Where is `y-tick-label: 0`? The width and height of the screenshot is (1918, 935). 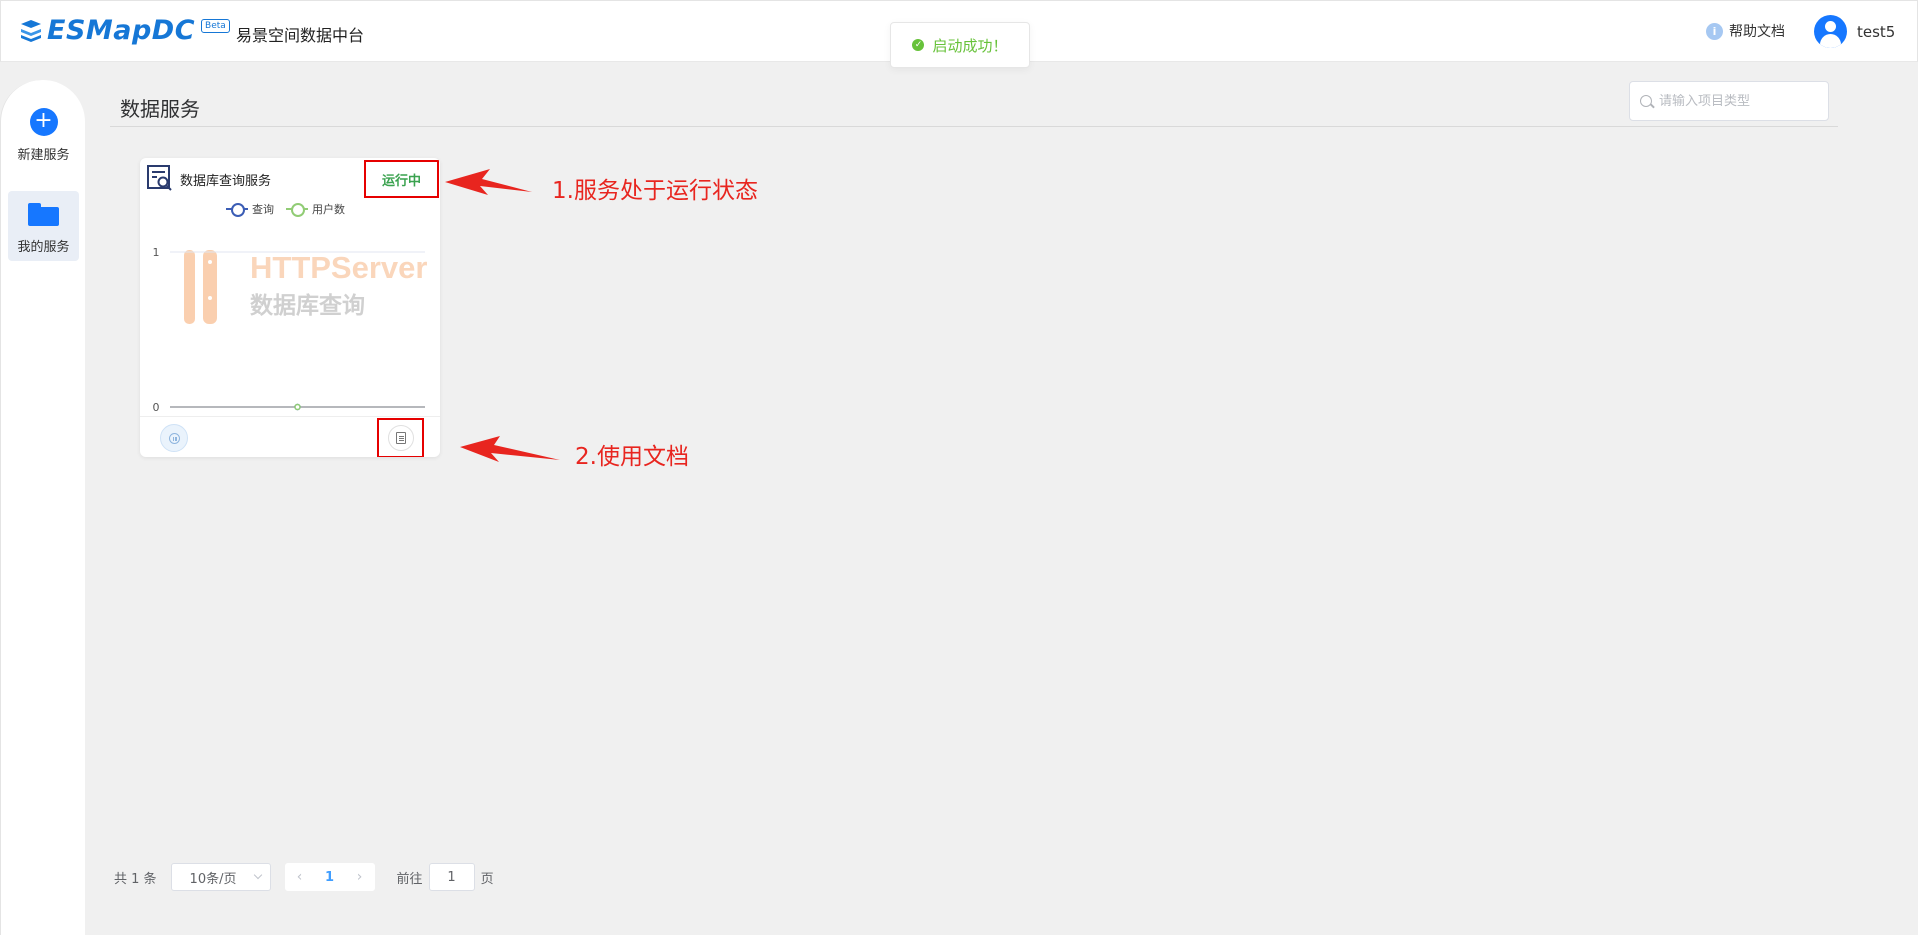 y-tick-label: 0 is located at coordinates (156, 407).